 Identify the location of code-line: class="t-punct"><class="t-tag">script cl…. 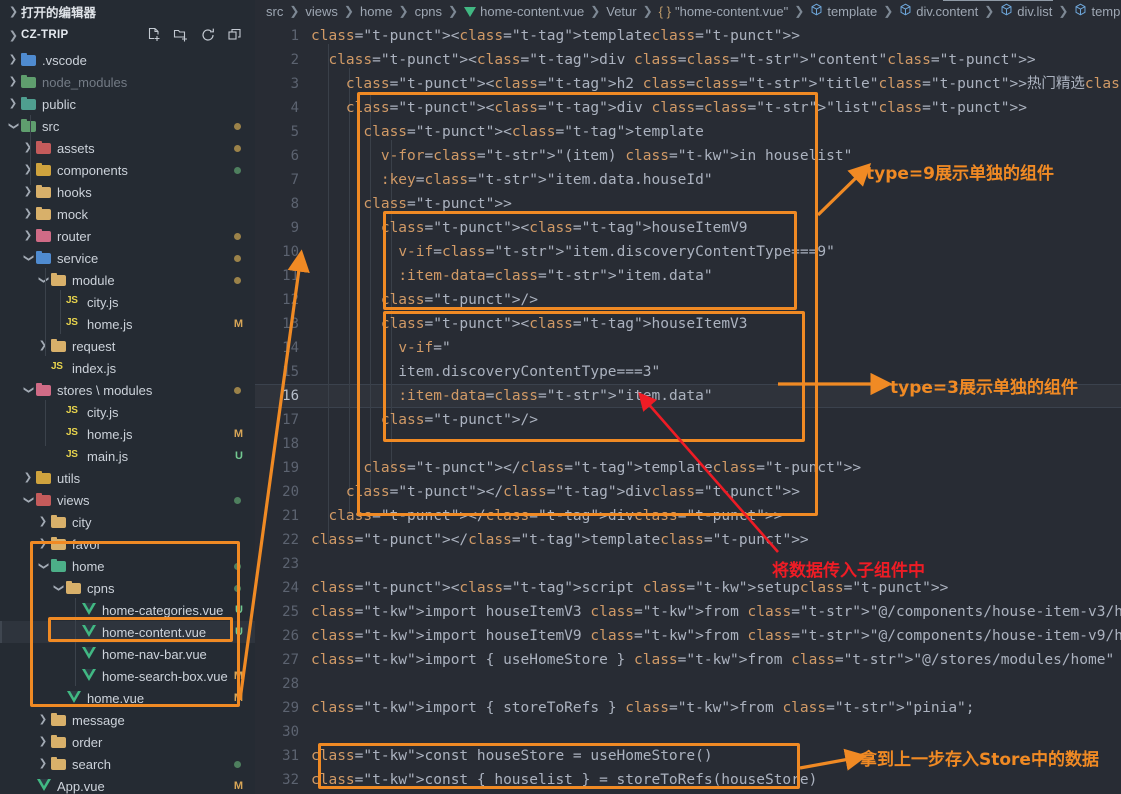
(629, 588).